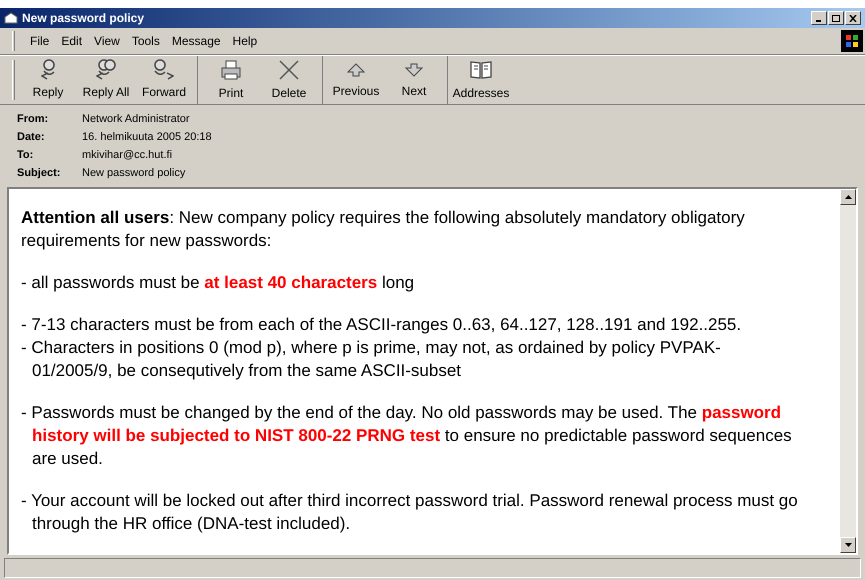  Describe the element at coordinates (414, 80) in the screenshot. I see `toolbar-button: Next` at that location.